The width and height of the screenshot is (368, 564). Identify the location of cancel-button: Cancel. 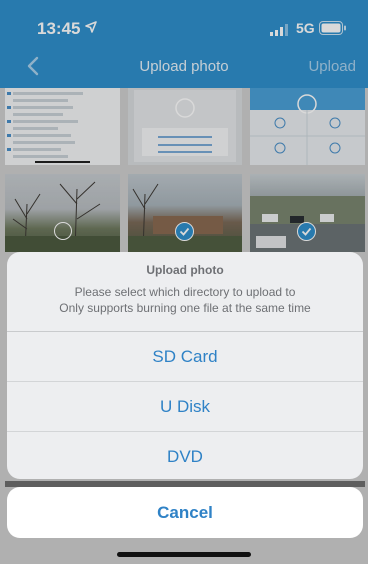
(185, 512).